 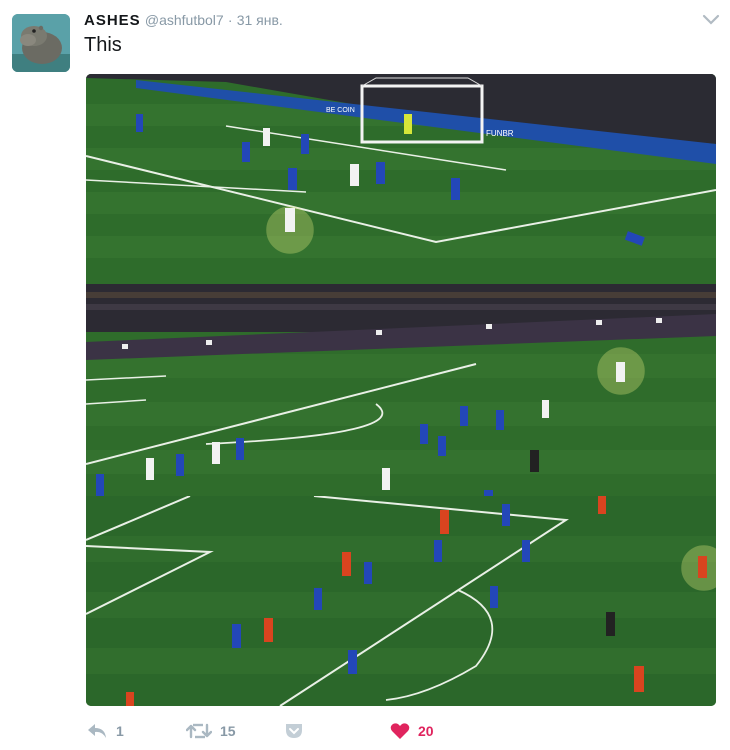 What do you see at coordinates (340, 110) in the screenshot?
I see `ad-board-text-2: BE COIN` at bounding box center [340, 110].